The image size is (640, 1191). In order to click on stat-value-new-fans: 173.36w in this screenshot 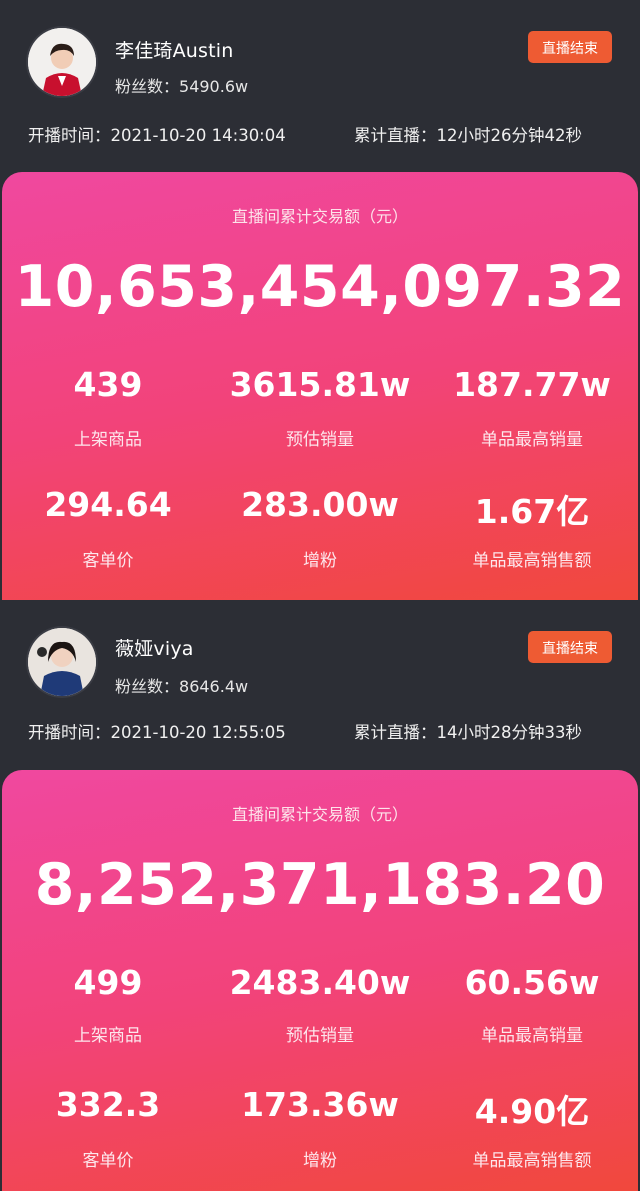, I will do `click(320, 1104)`.